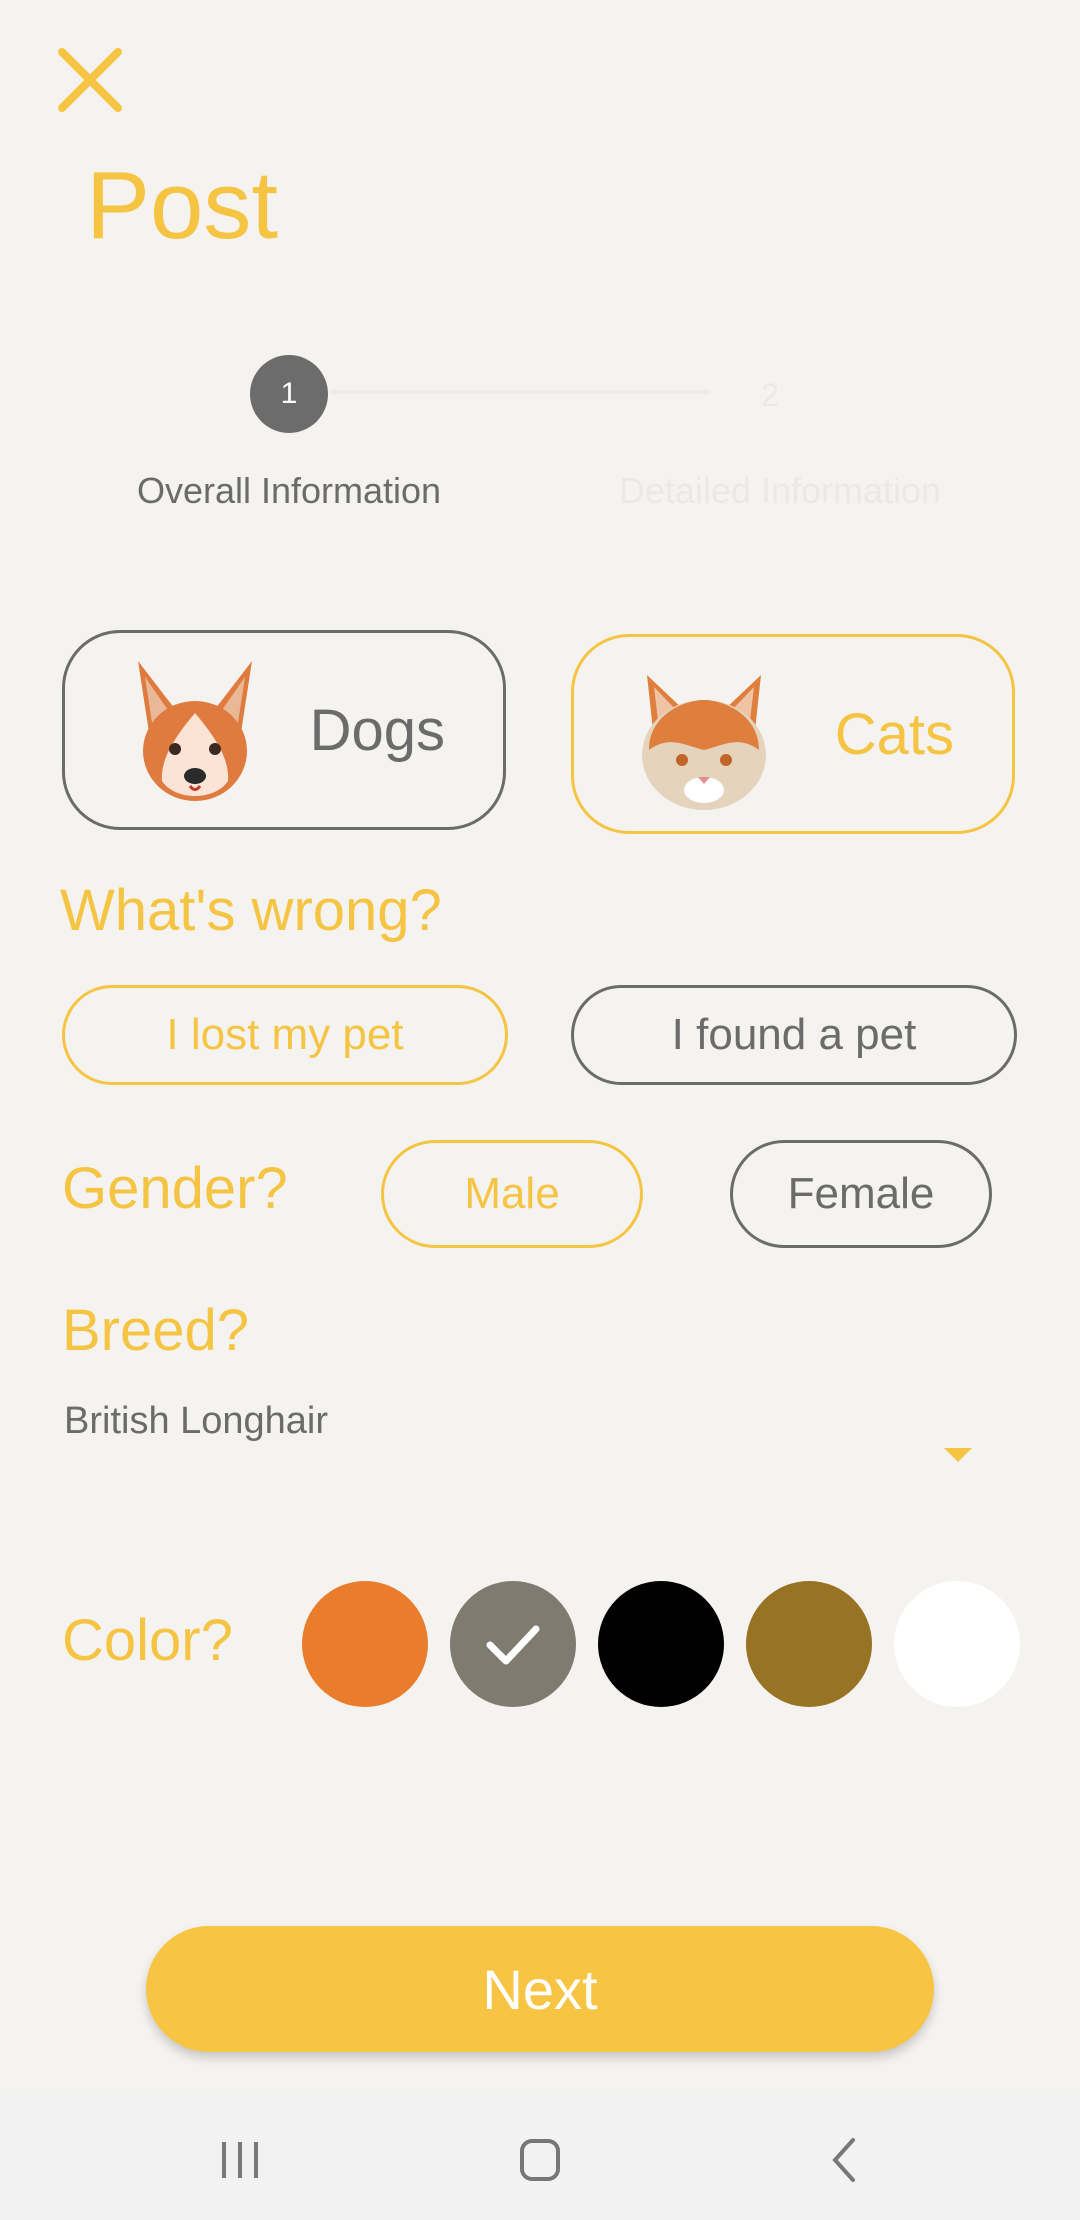 Image resolution: width=1080 pixels, height=2220 pixels. I want to click on breed-label: Breed?, so click(156, 1330).